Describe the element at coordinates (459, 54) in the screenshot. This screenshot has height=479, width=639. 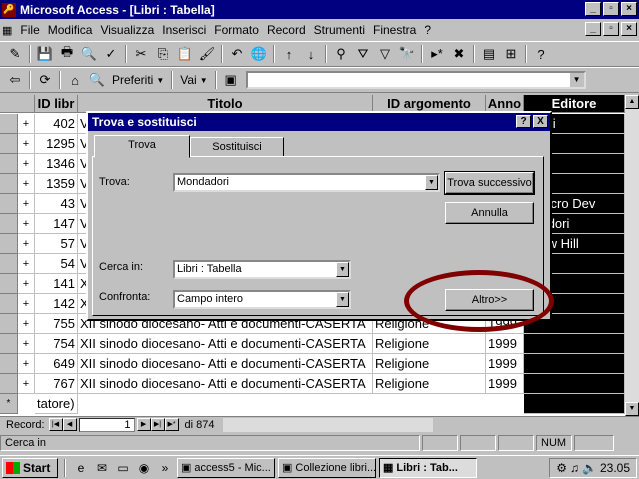
I see `delete-record-icon: ✖` at that location.